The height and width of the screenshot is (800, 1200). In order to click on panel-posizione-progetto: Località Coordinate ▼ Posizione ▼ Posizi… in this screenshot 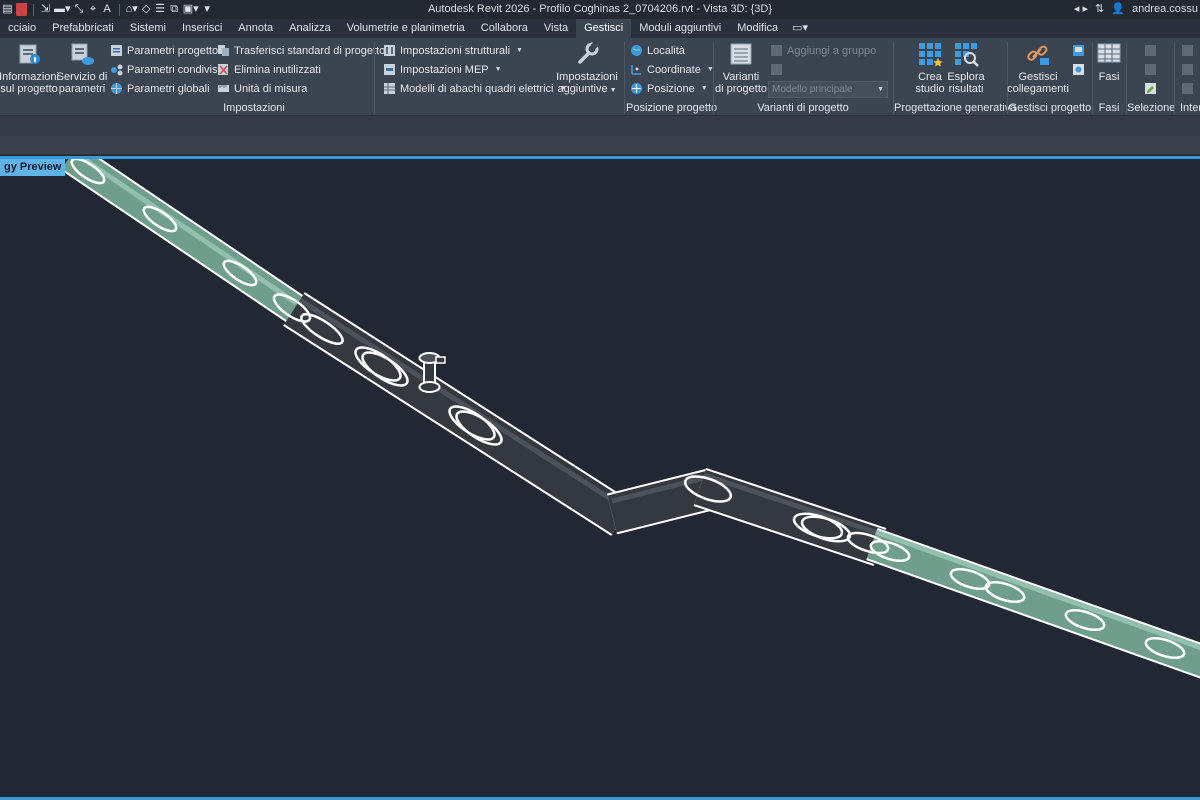, I will do `click(672, 77)`.